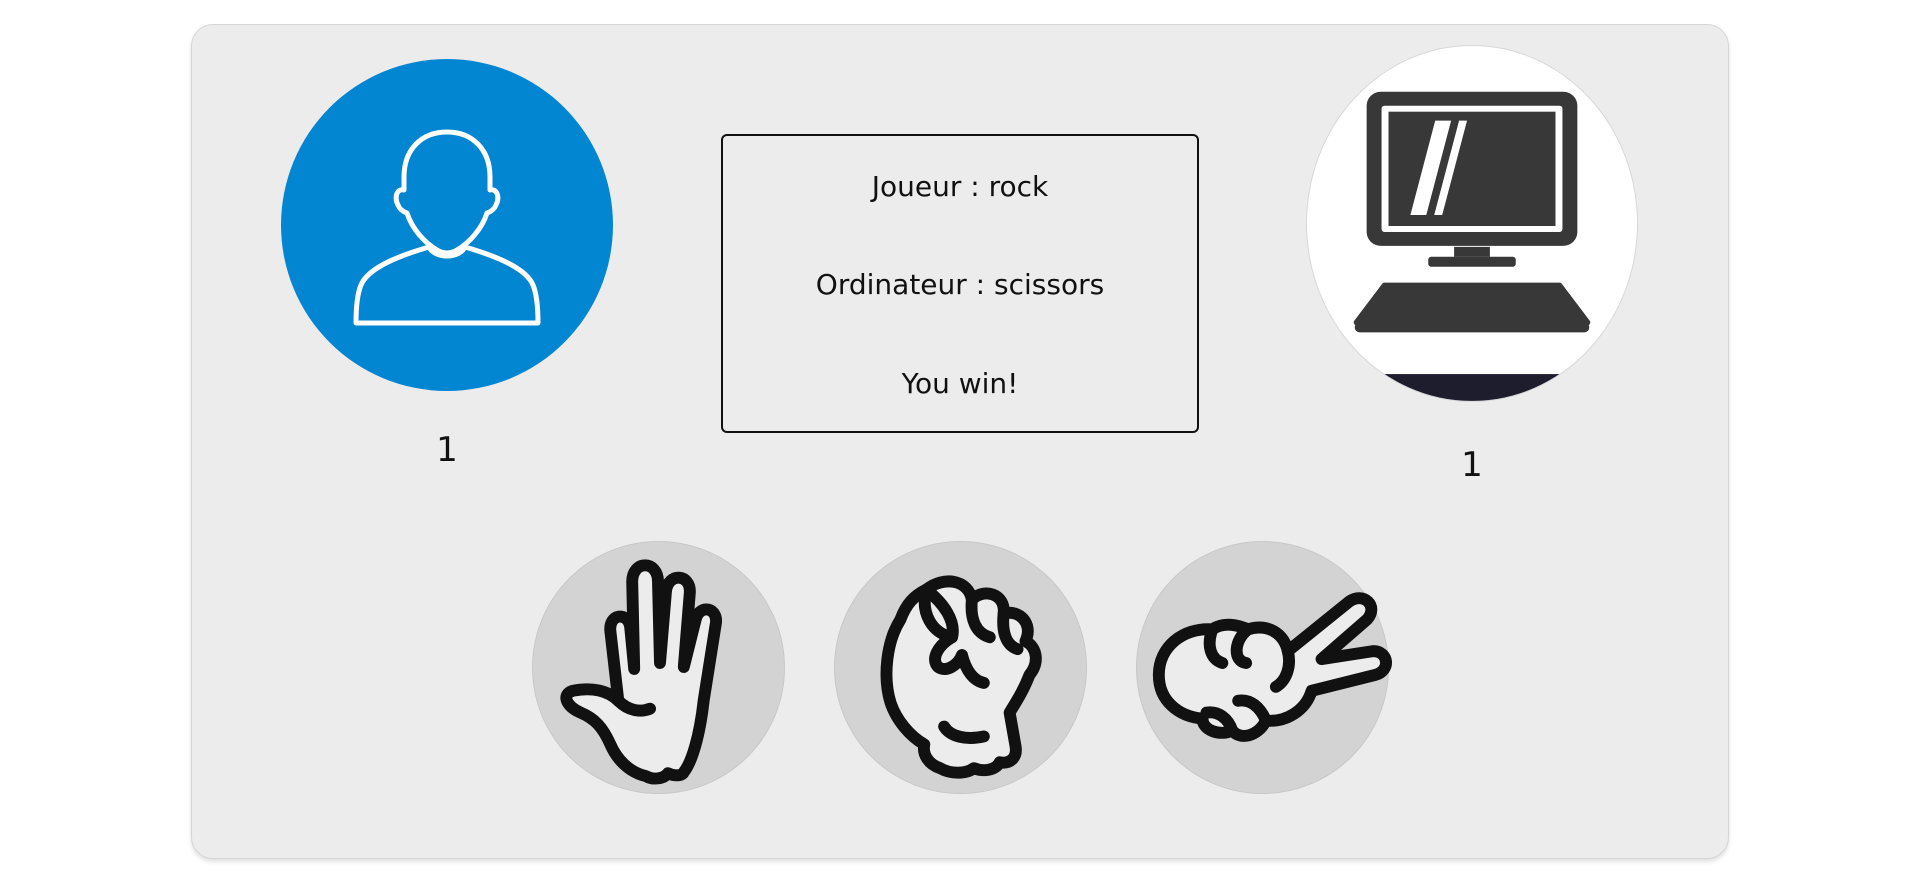  What do you see at coordinates (447, 227) in the screenshot?
I see `user-icon` at bounding box center [447, 227].